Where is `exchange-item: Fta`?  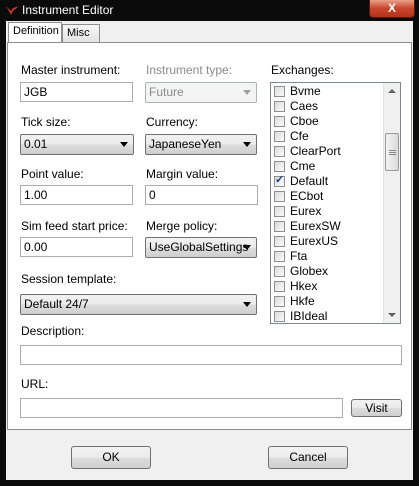
exchange-item: Fta is located at coordinates (328, 256).